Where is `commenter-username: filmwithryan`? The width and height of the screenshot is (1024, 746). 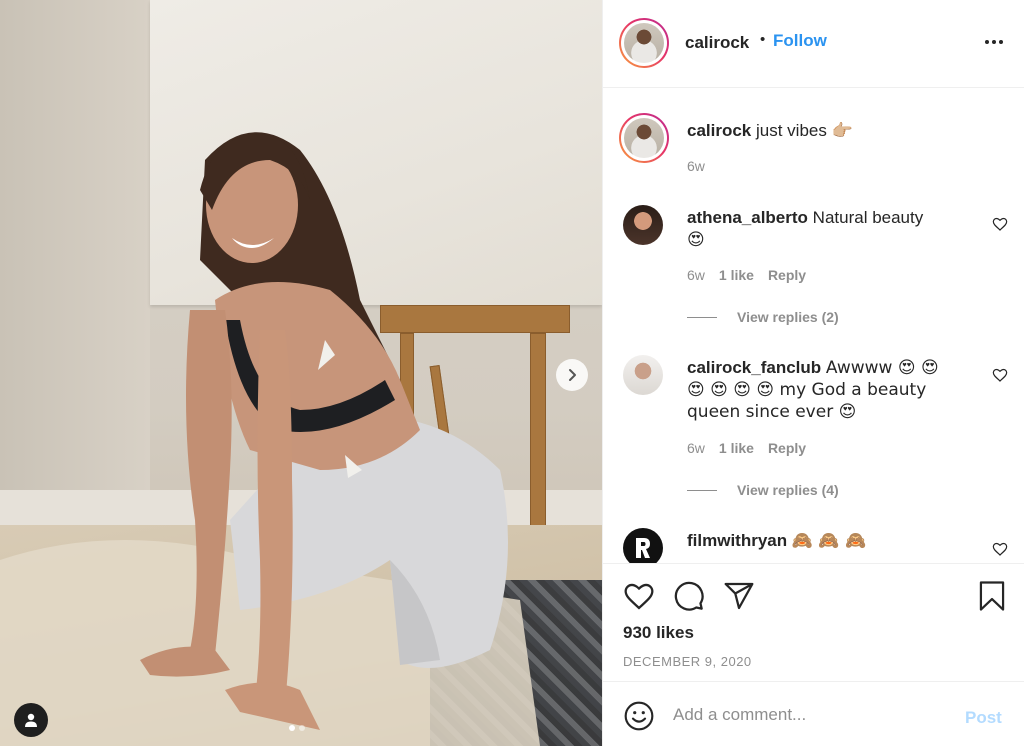 commenter-username: filmwithryan is located at coordinates (737, 540).